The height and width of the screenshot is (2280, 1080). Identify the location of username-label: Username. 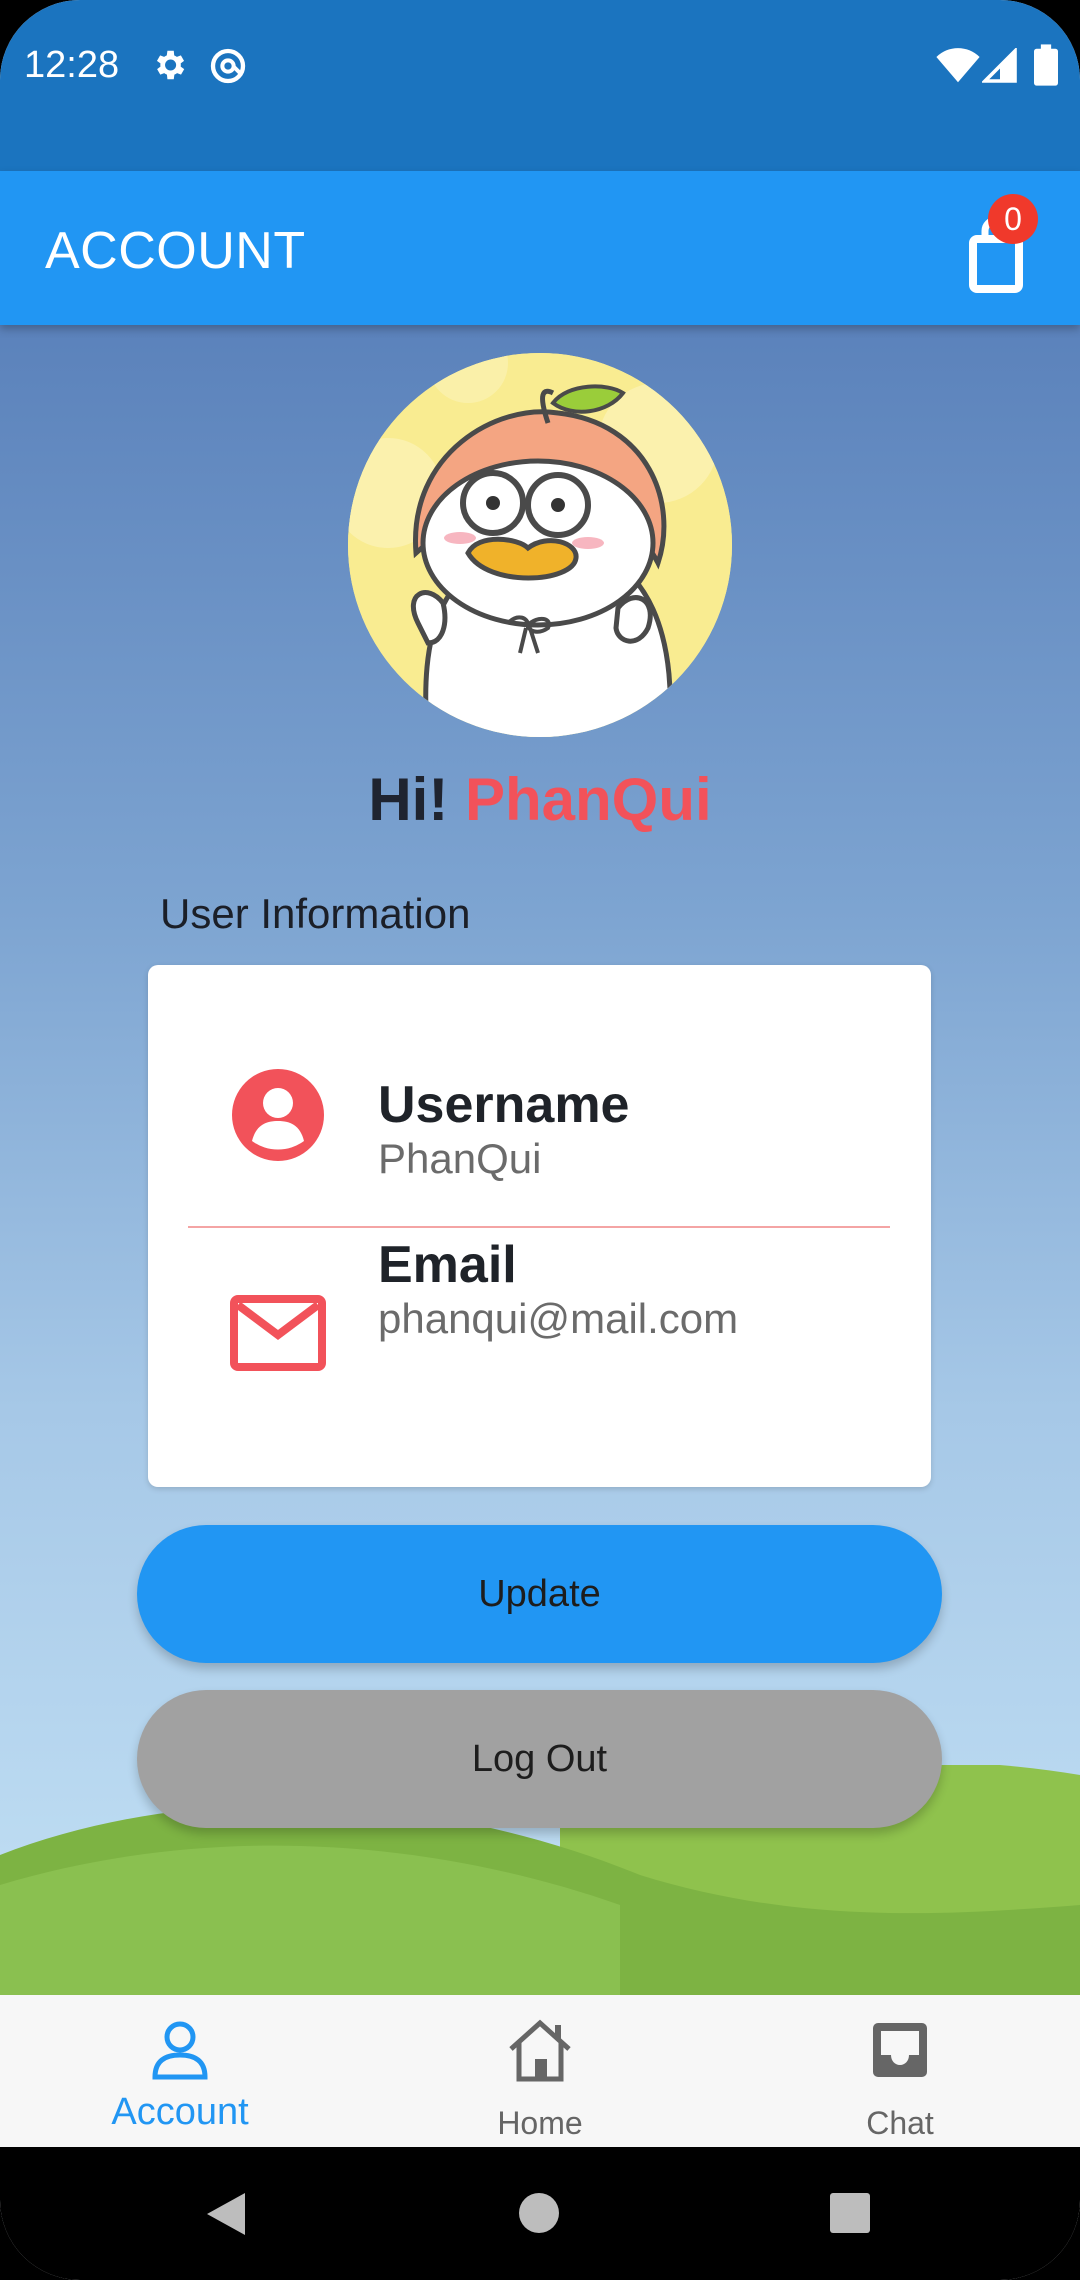
(504, 1105).